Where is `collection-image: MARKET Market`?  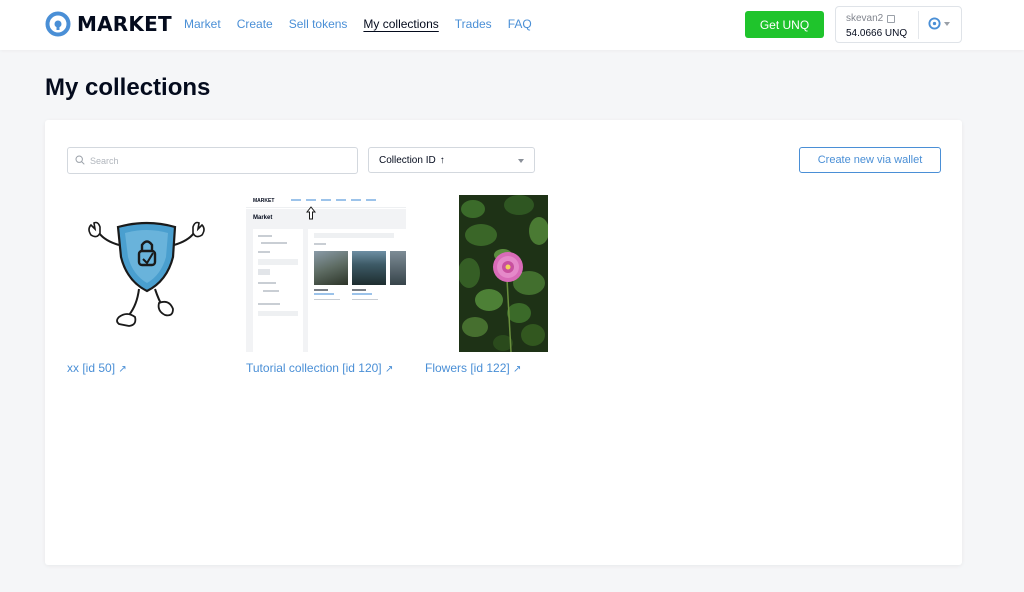 collection-image: MARKET Market is located at coordinates (326, 273).